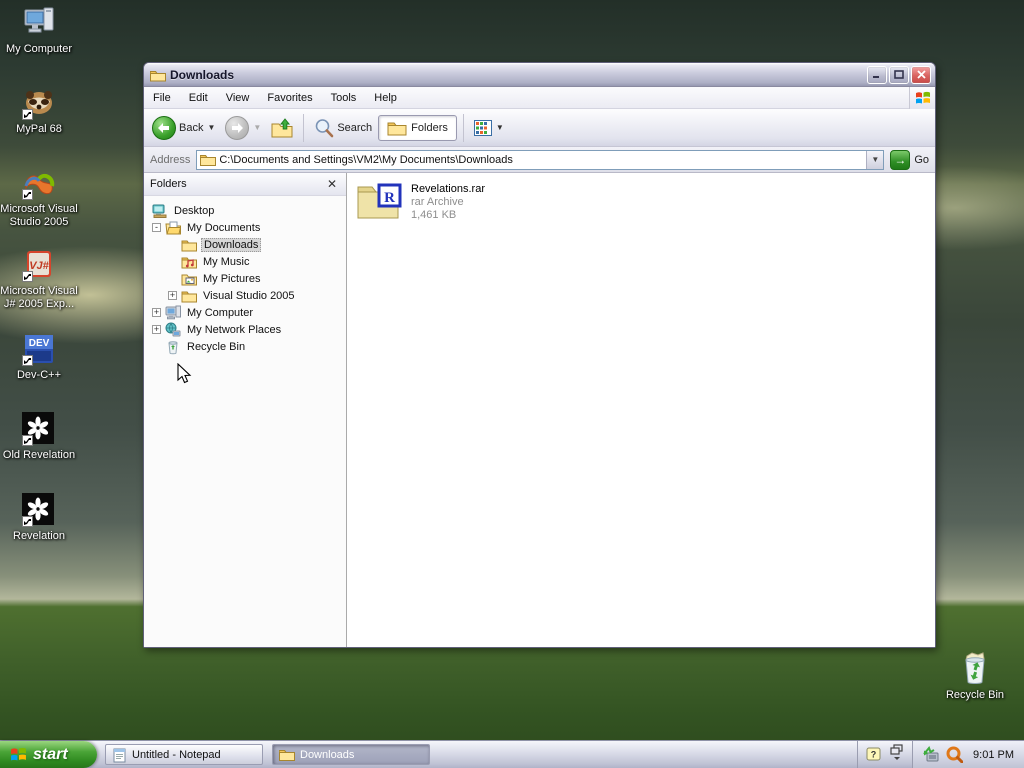 Image resolution: width=1024 pixels, height=768 pixels. What do you see at coordinates (211, 127) in the screenshot?
I see `back-dropdown-icon: ▼` at bounding box center [211, 127].